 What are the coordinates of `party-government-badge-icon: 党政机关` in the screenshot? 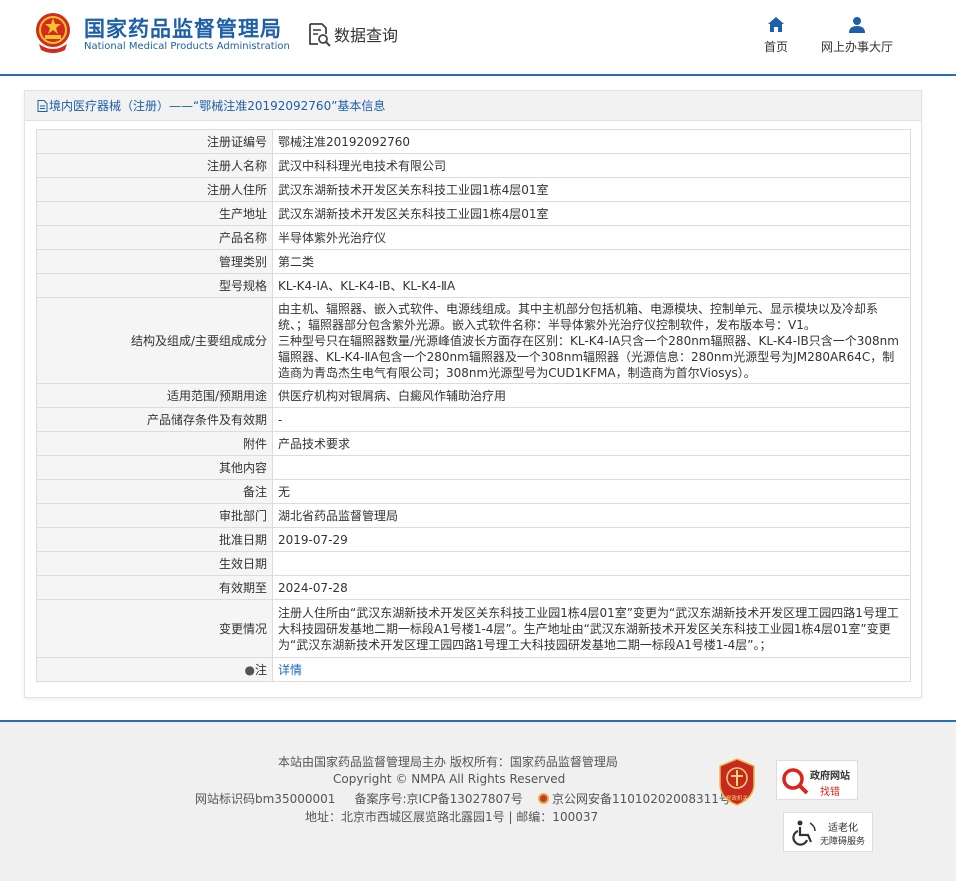 It's located at (737, 782).